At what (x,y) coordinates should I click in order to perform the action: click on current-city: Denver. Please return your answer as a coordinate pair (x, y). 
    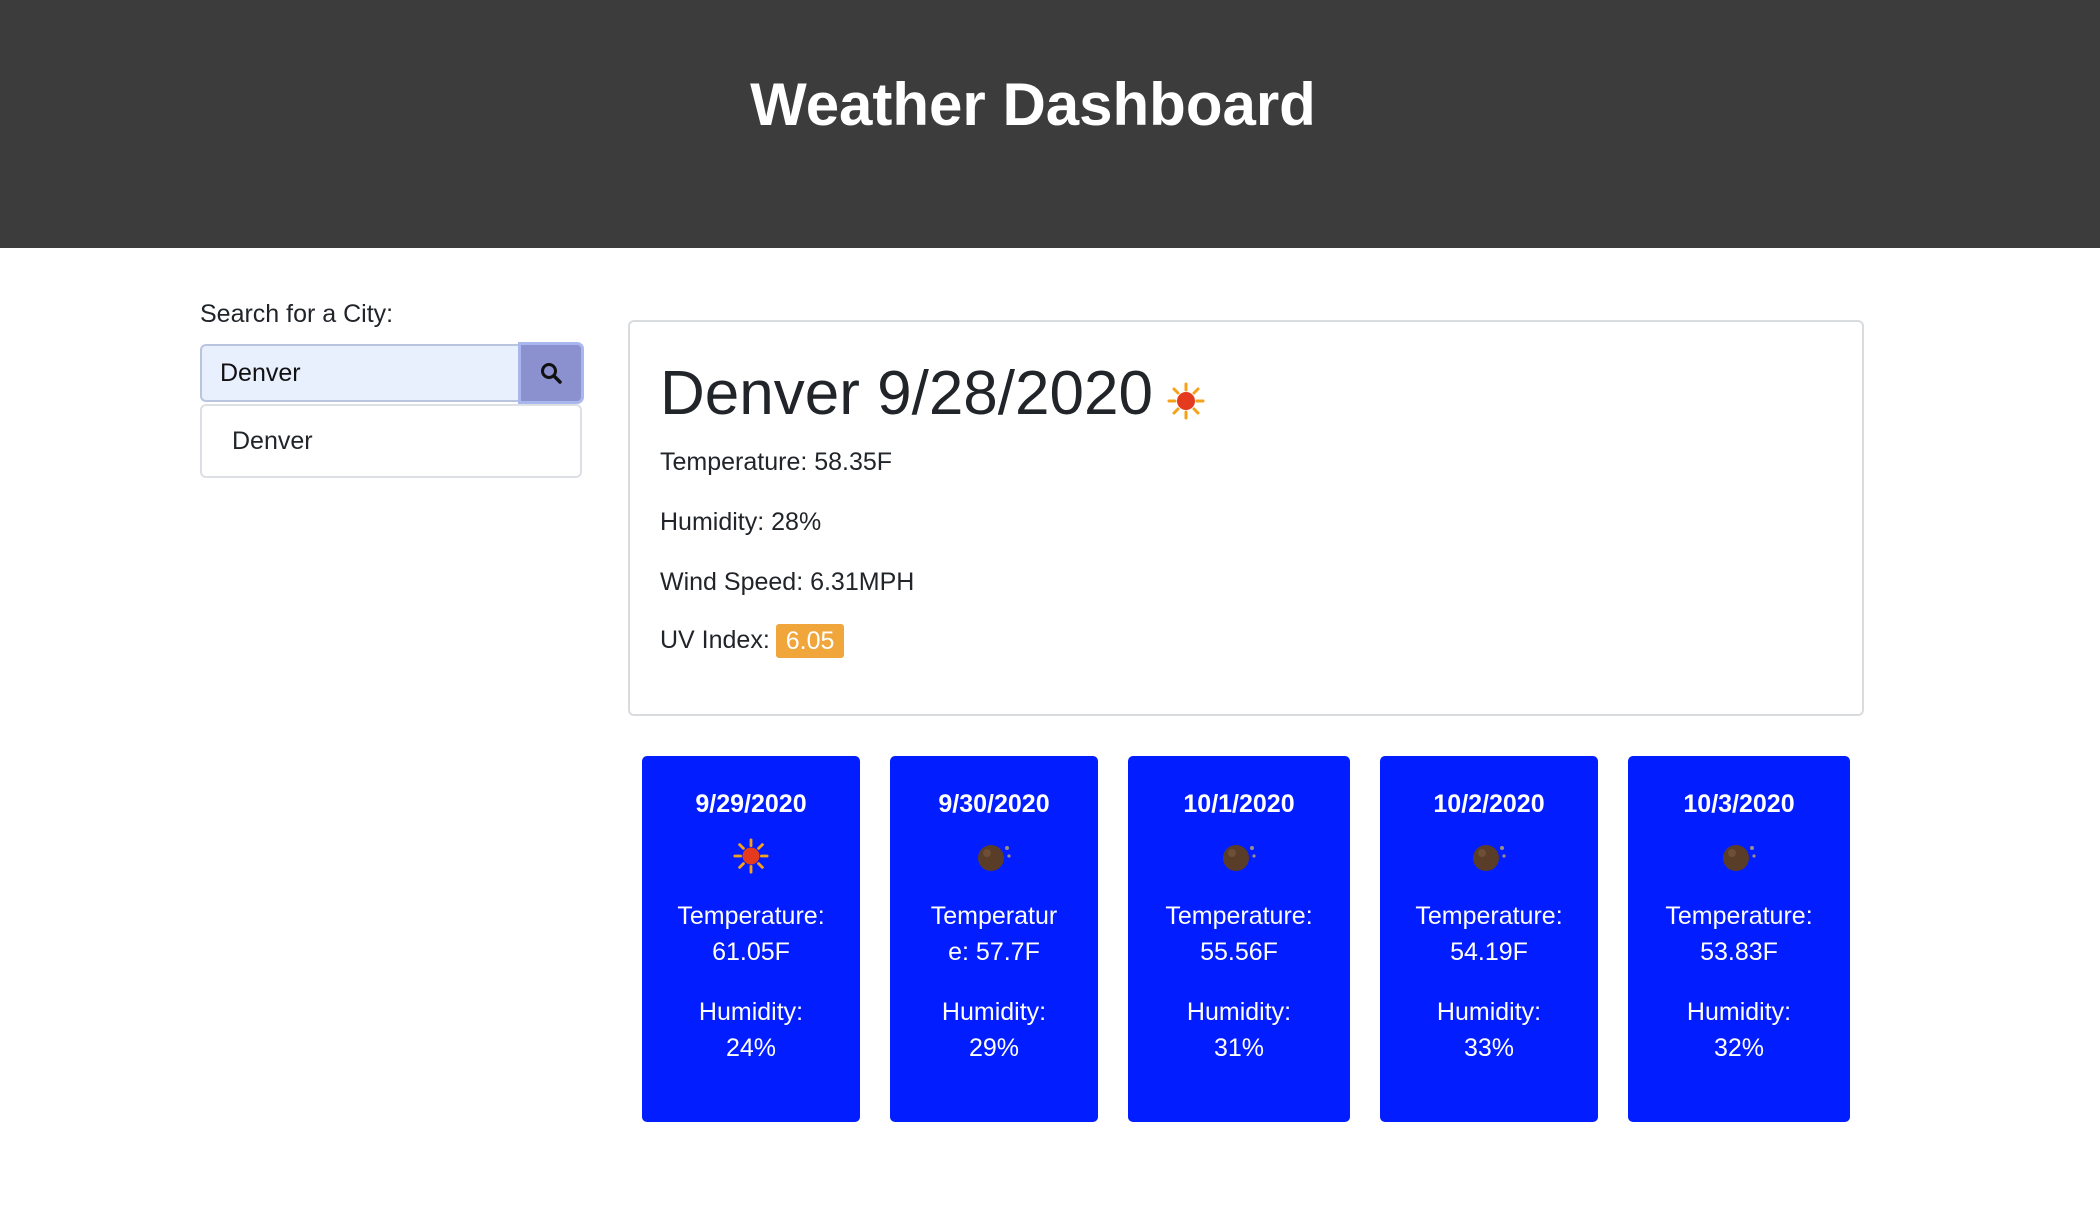
    Looking at the image, I should click on (760, 393).